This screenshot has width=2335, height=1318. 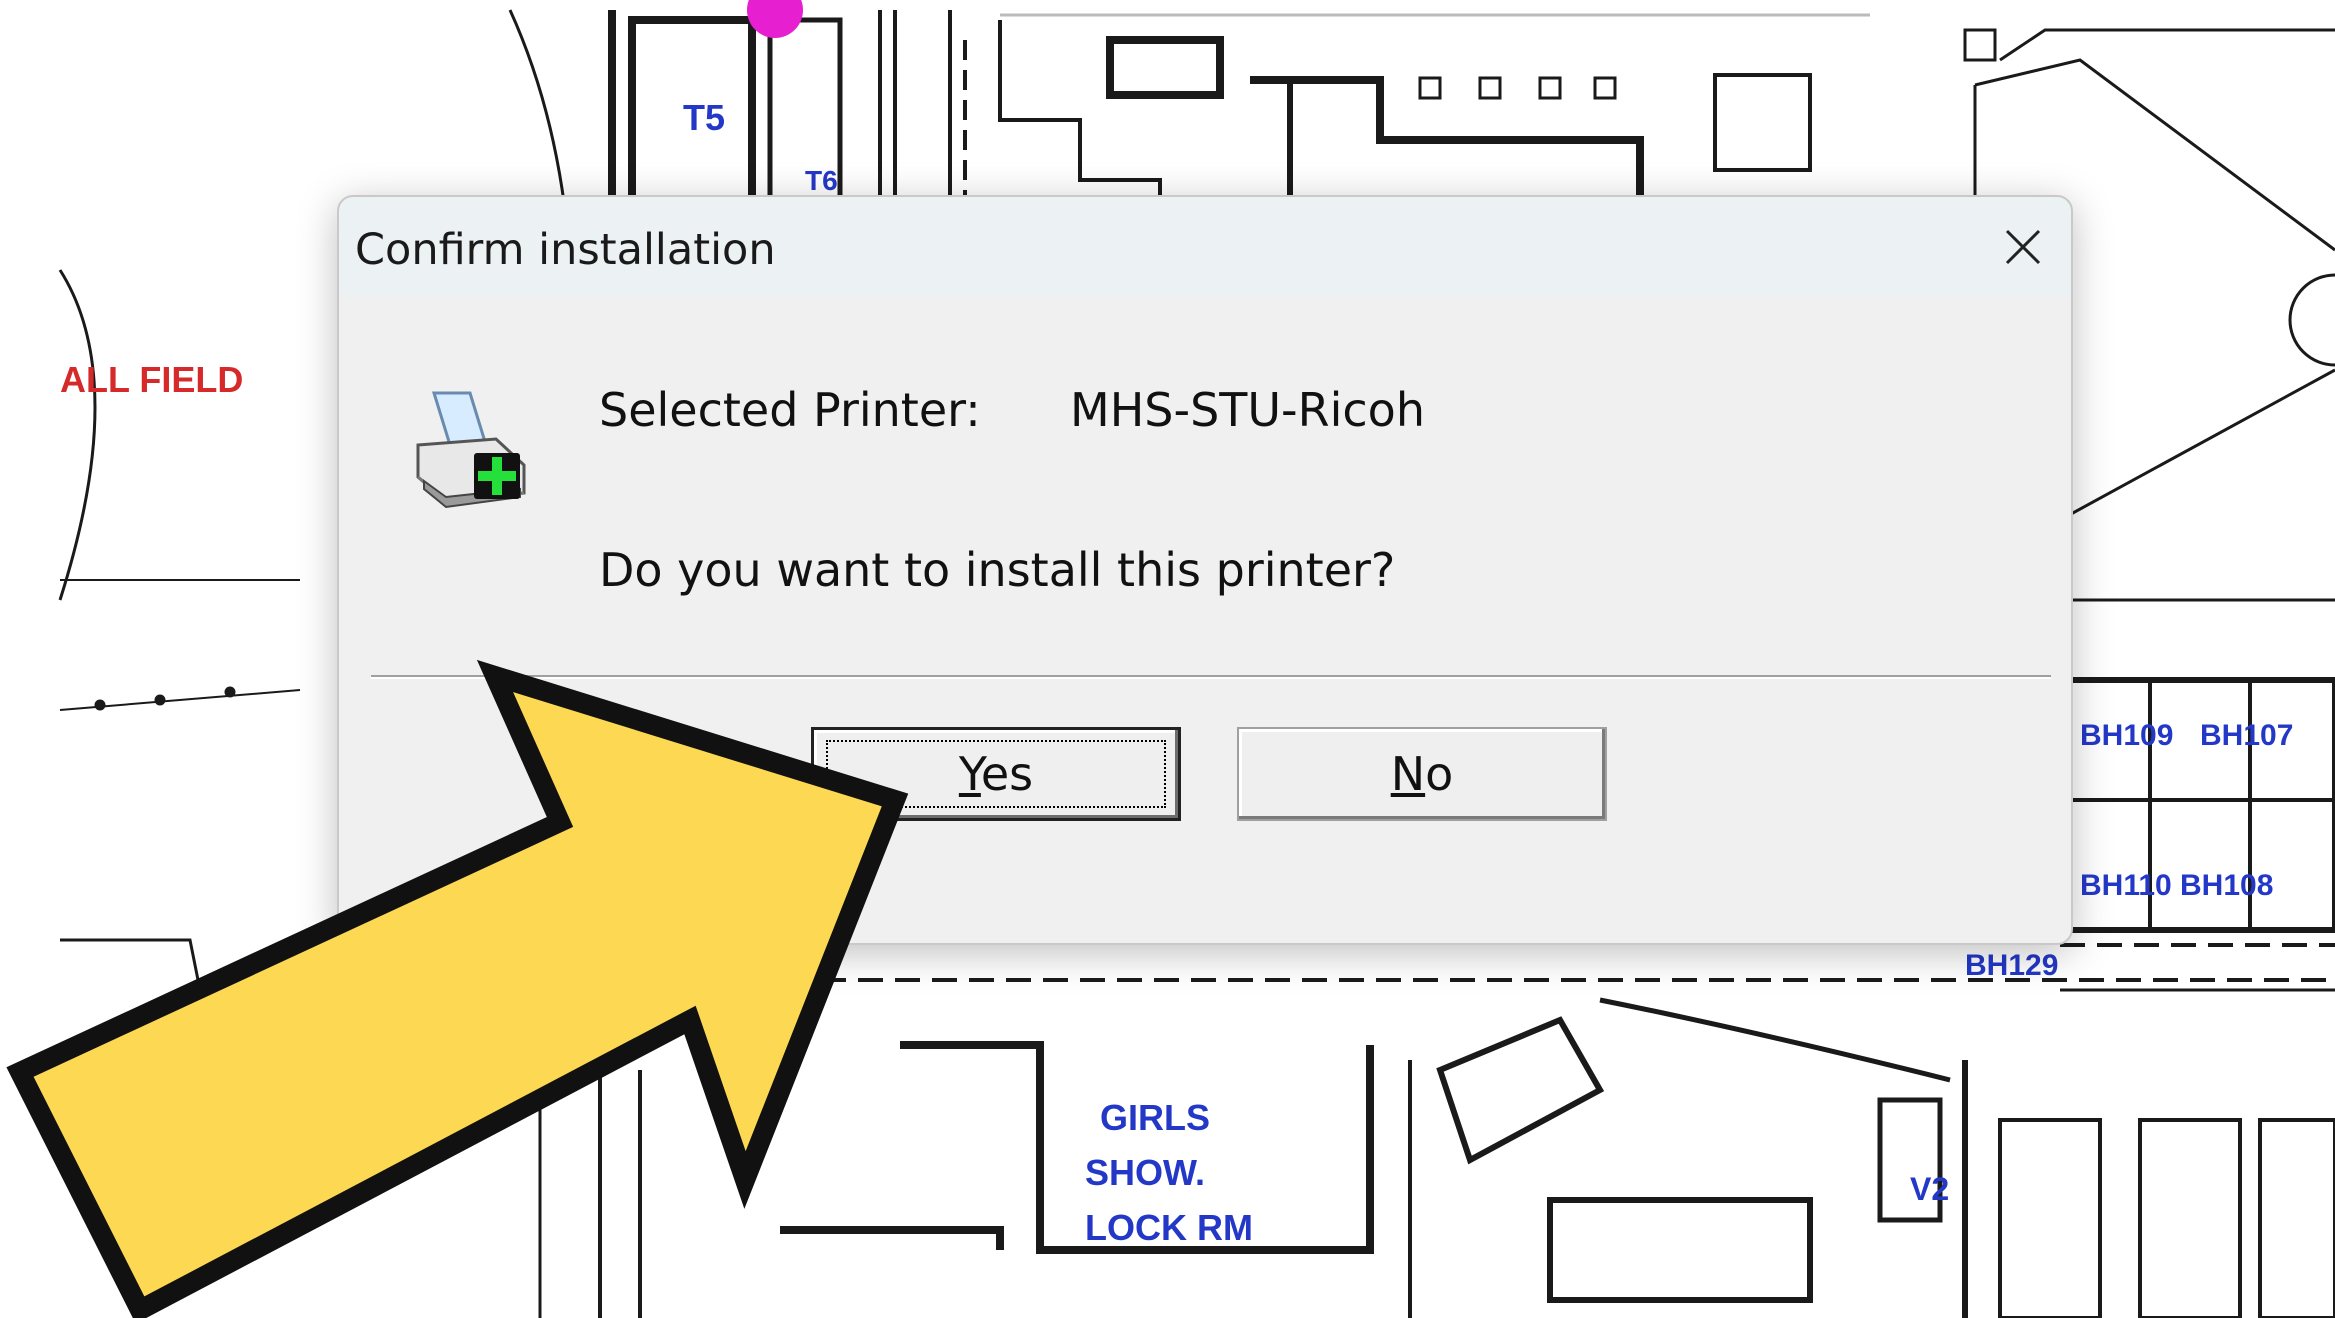 What do you see at coordinates (2246, 735) in the screenshot?
I see `svg-text: BH107` at bounding box center [2246, 735].